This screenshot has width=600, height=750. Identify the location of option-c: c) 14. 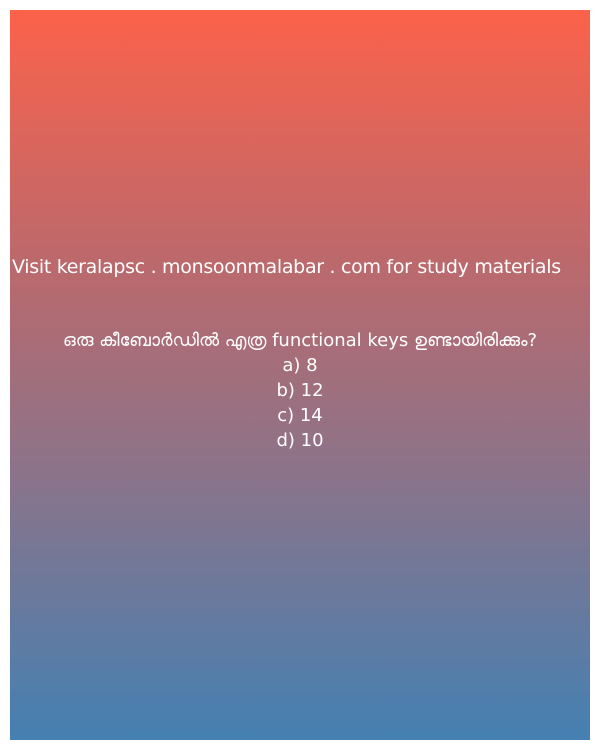
(300, 415).